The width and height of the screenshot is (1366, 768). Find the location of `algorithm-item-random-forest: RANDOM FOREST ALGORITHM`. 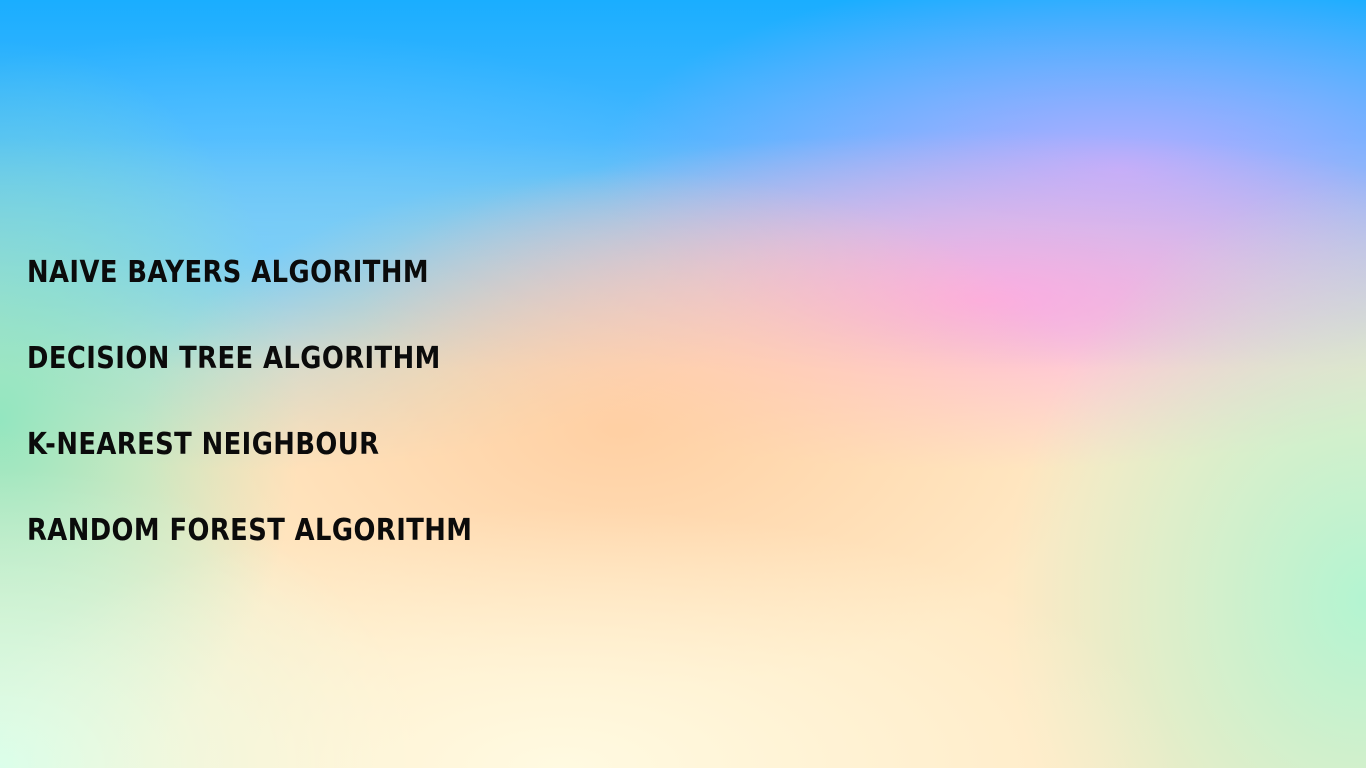

algorithm-item-random-forest: RANDOM FOREST ALGORITHM is located at coordinates (250, 530).